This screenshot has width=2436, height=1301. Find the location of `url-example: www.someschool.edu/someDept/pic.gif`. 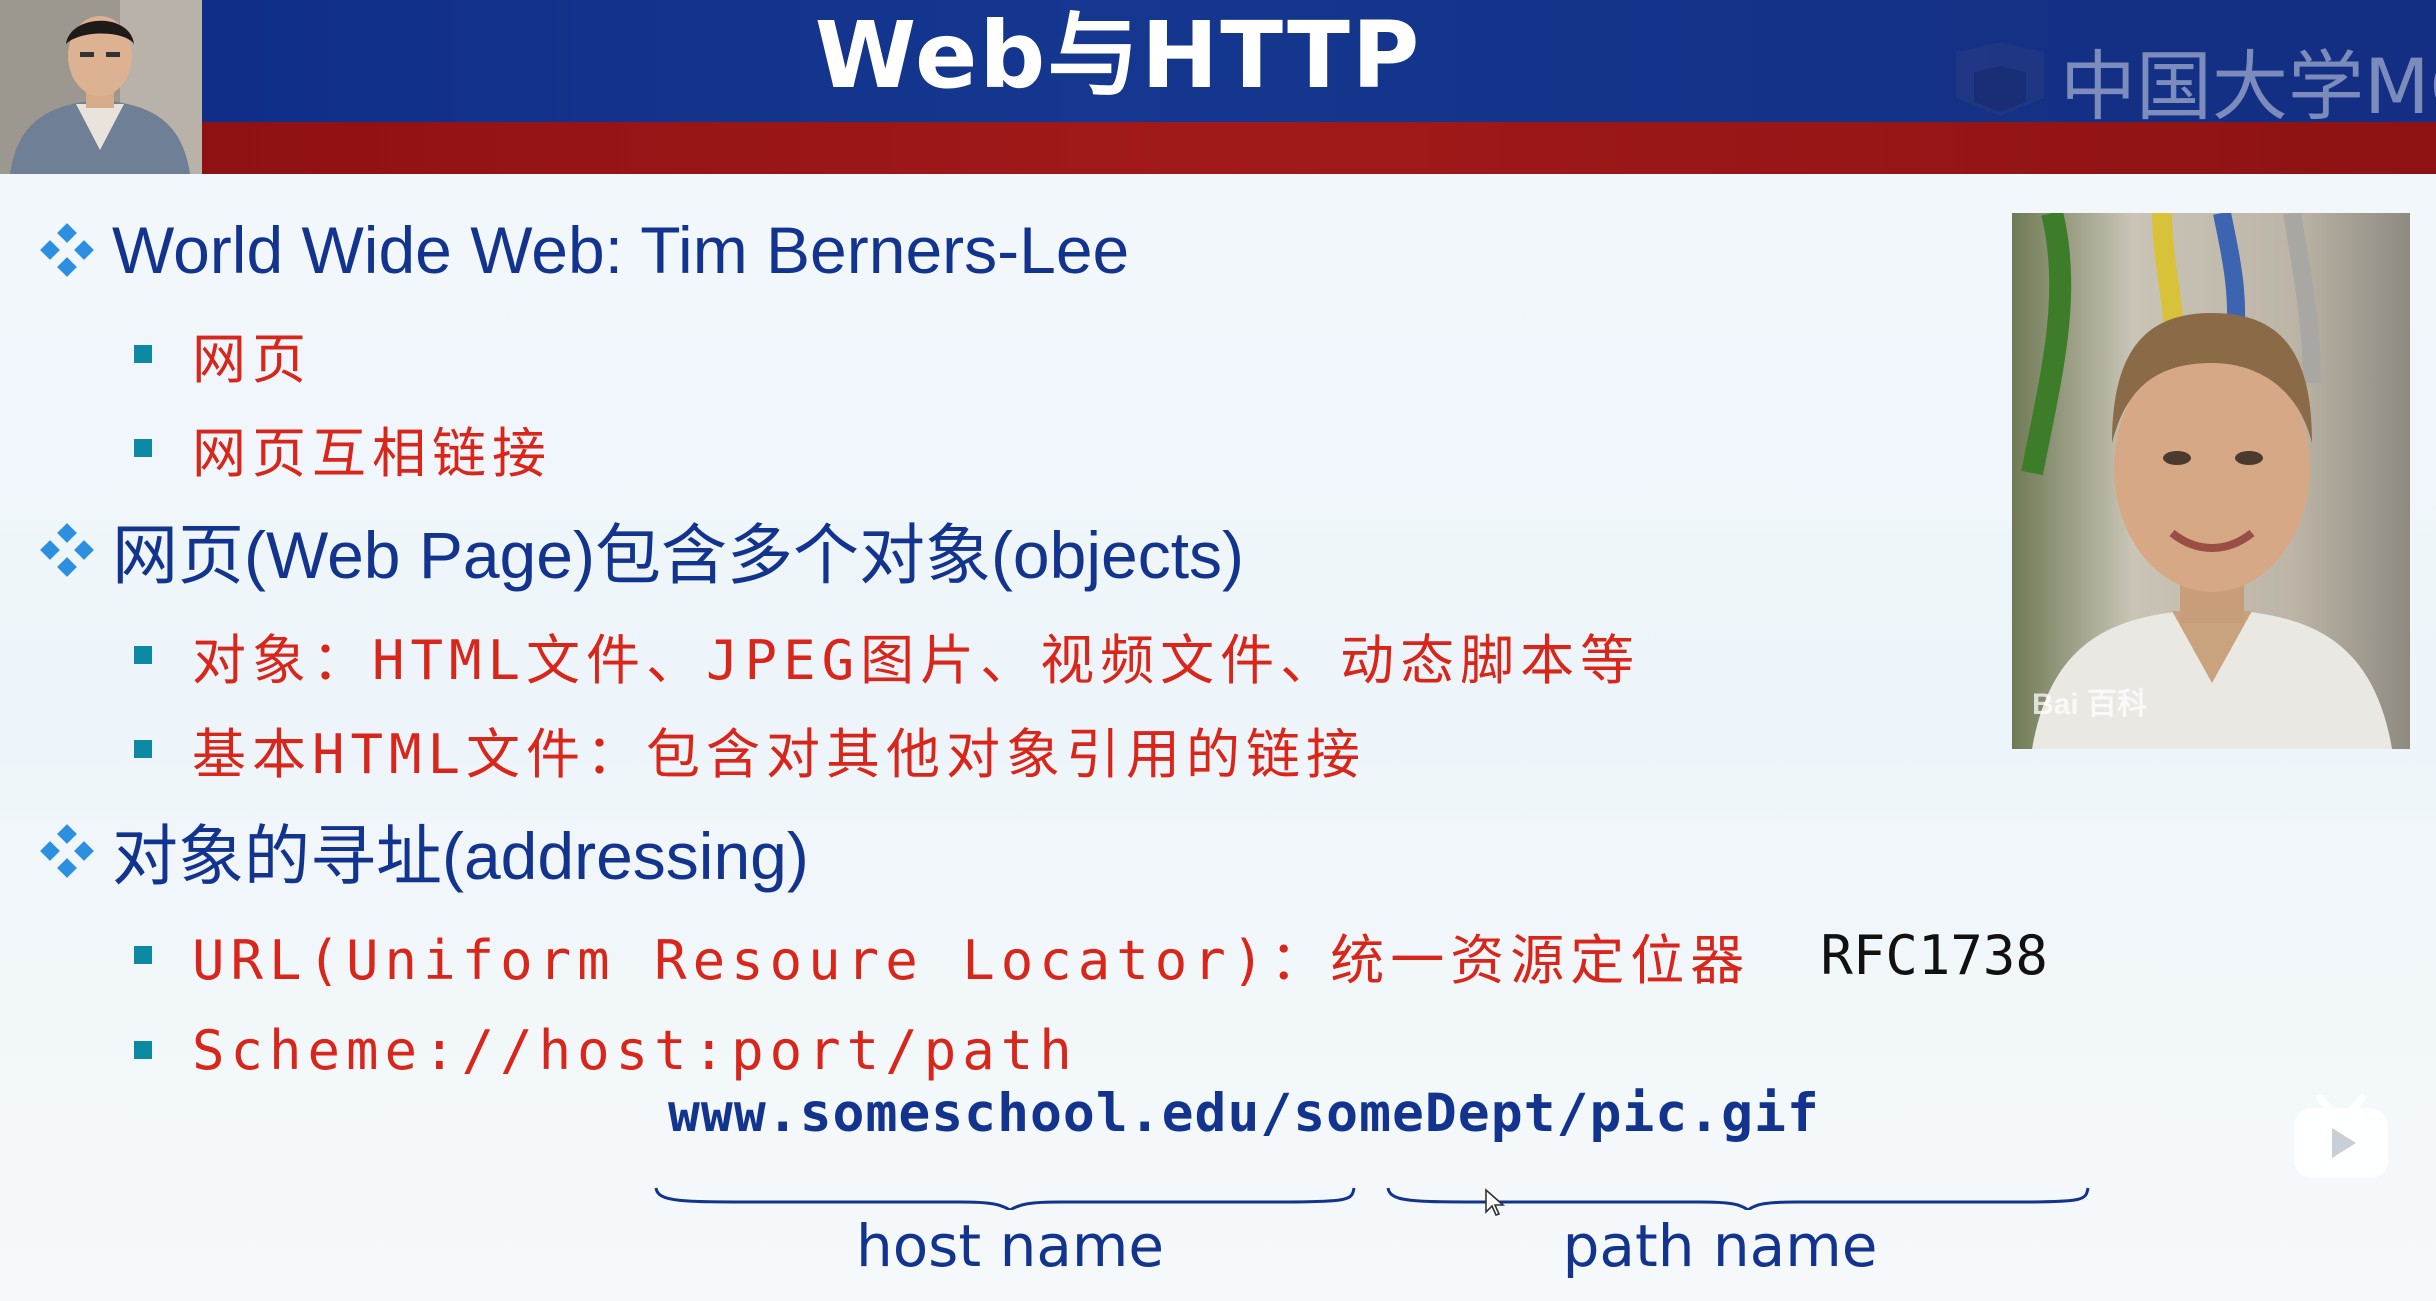

url-example: www.someschool.edu/someDept/pic.gif is located at coordinates (1244, 1113).